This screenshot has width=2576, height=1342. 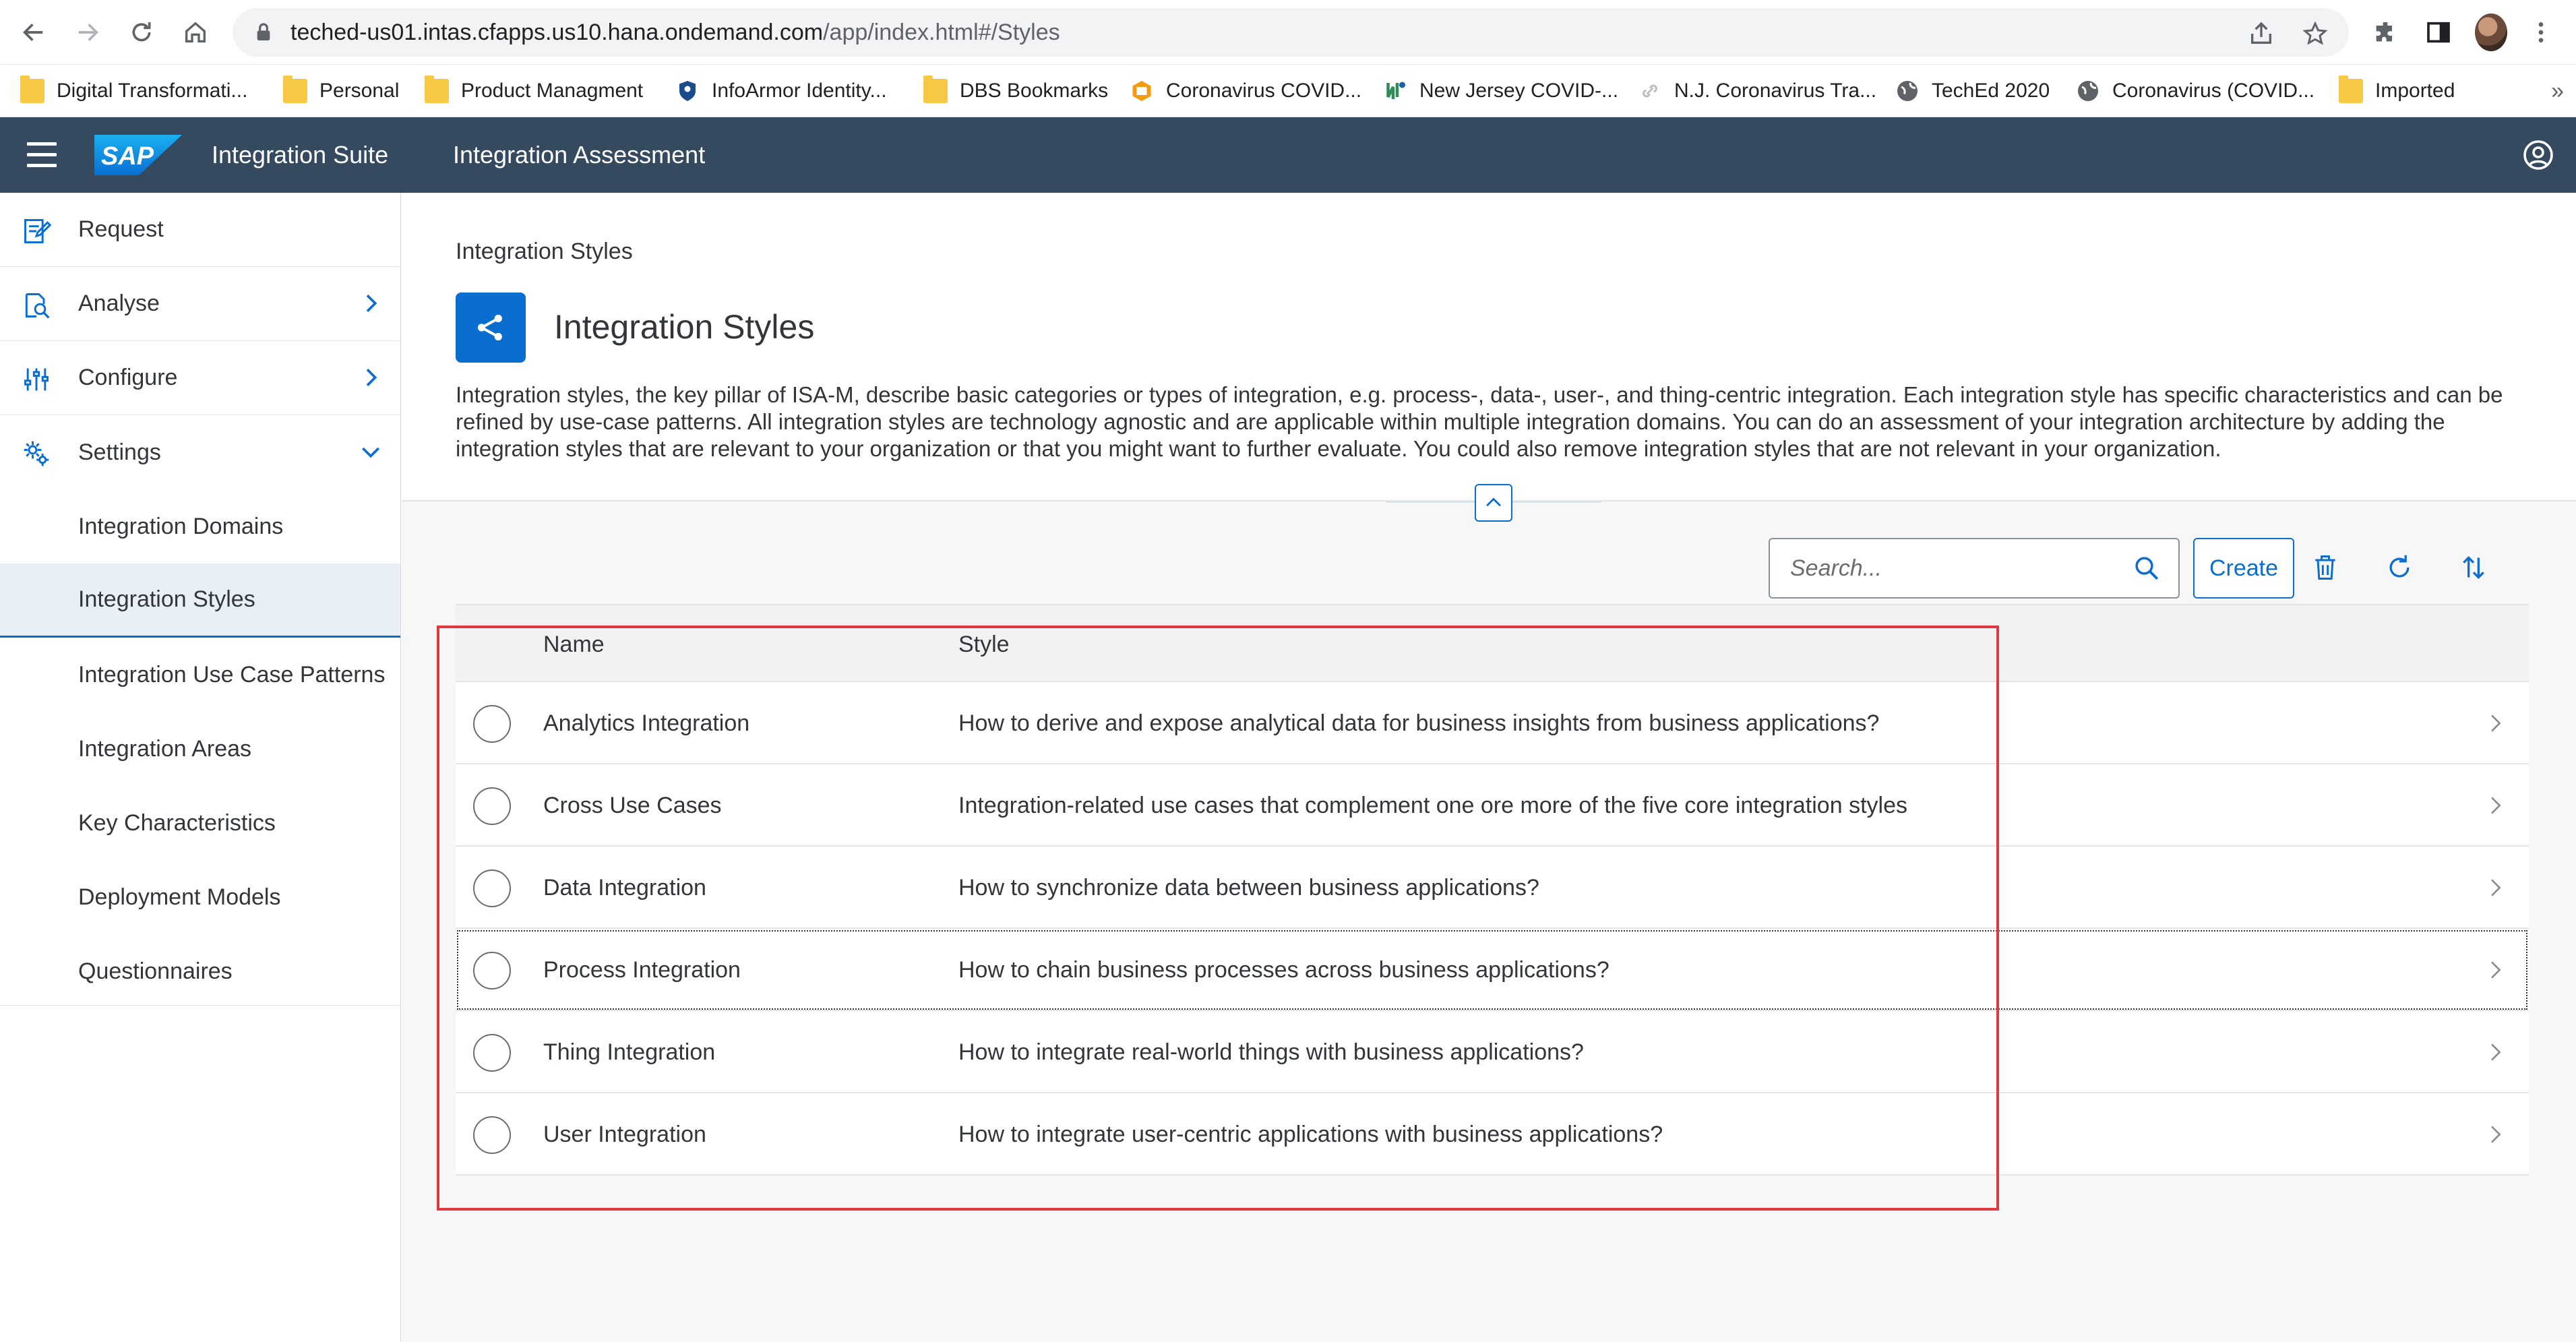 What do you see at coordinates (2147, 568) in the screenshot?
I see `search-icon` at bounding box center [2147, 568].